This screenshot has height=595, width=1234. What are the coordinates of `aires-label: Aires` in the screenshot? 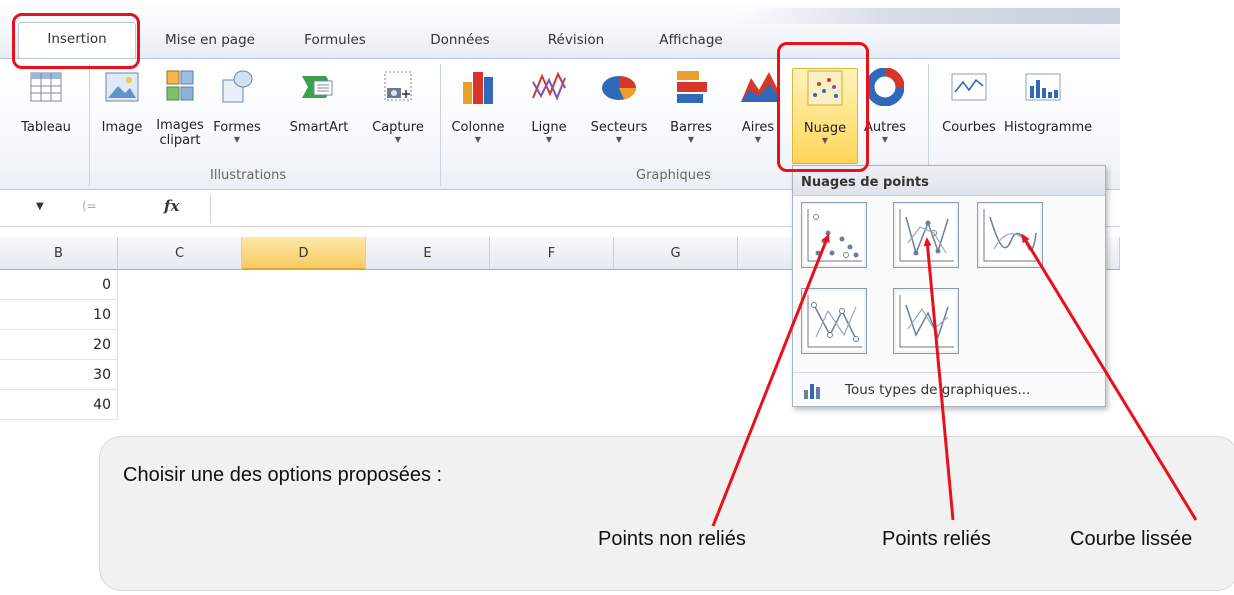 It's located at (758, 127).